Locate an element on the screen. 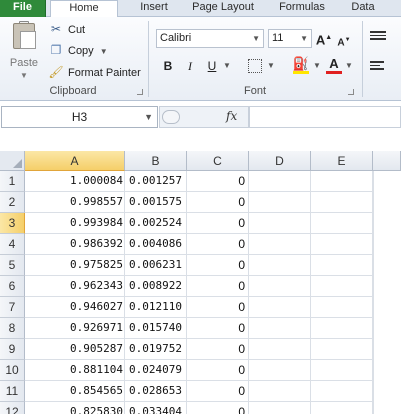 Image resolution: width=401 pixels, height=414 pixels. grow-font-button: A▲ is located at coordinates (324, 38).